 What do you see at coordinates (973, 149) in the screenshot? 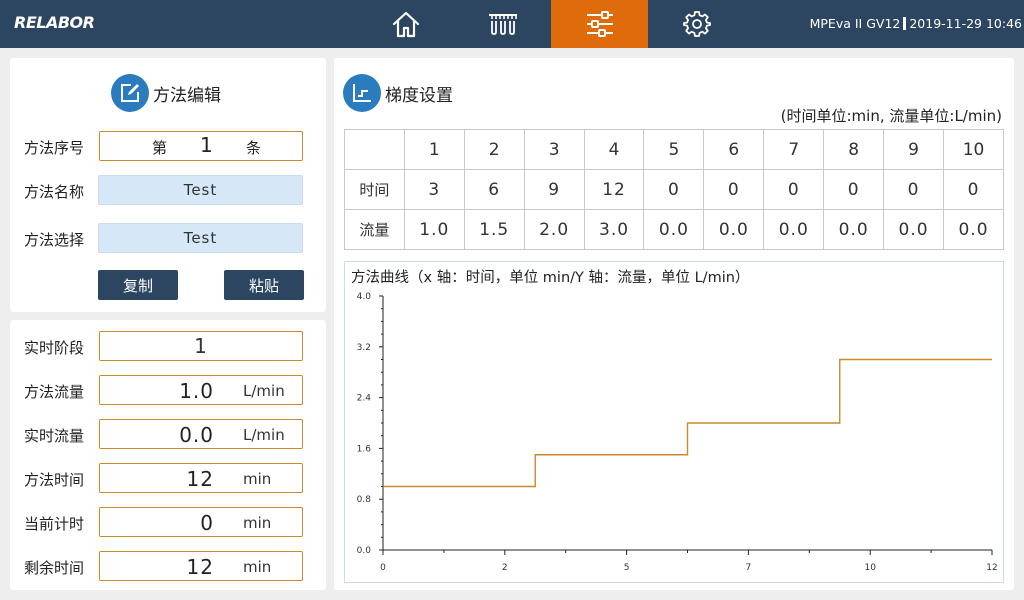
I see `step-column-header: 10` at bounding box center [973, 149].